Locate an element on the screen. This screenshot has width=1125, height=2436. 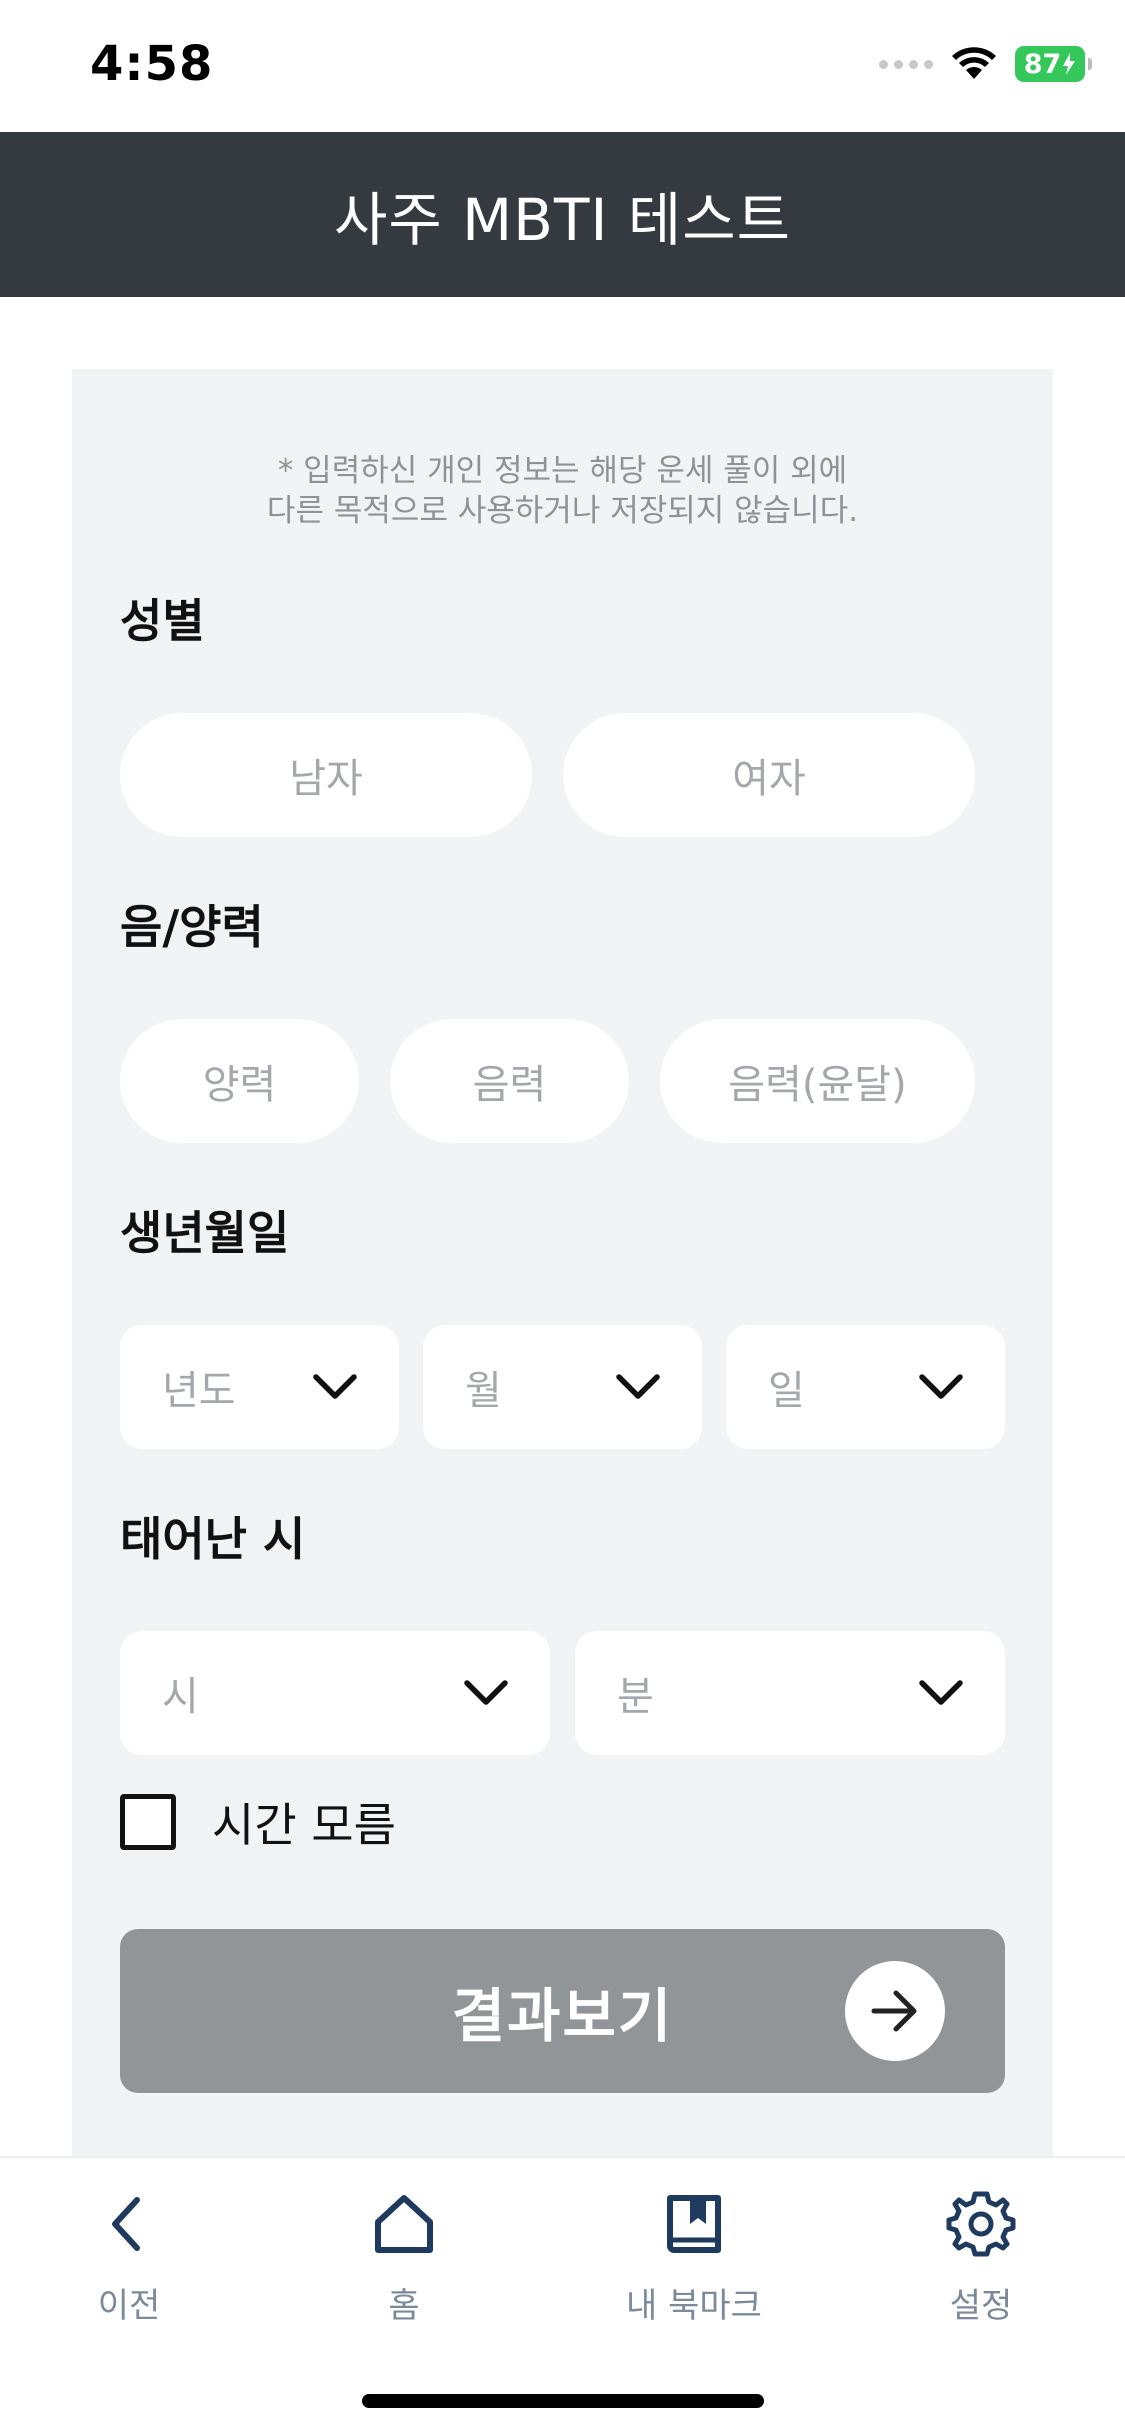
nav-label-back: 이전 is located at coordinates (129, 2306).